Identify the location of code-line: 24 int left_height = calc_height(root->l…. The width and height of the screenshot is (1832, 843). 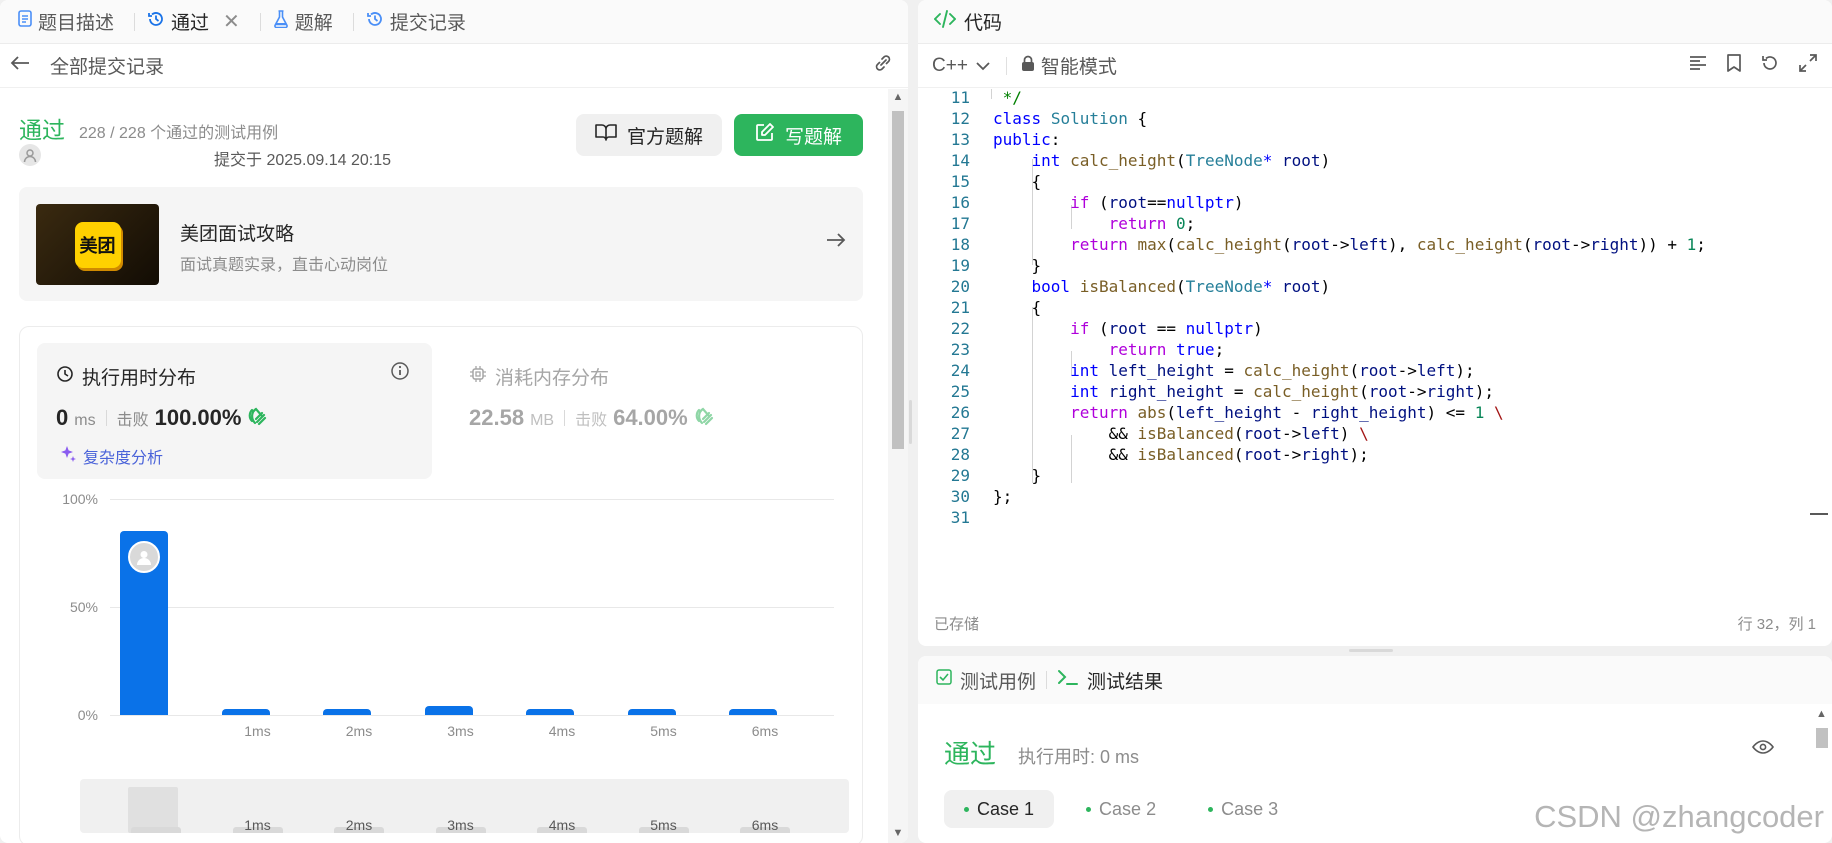
(1368, 370).